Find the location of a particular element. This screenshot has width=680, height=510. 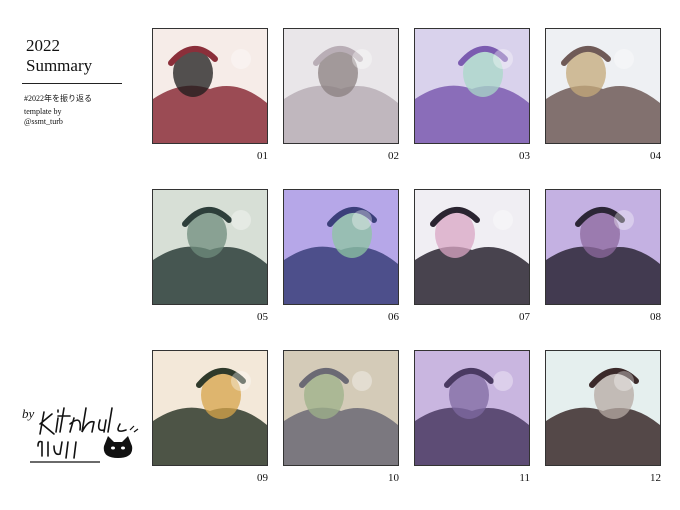

template-handle: @ssmt_turb is located at coordinates (43, 121).